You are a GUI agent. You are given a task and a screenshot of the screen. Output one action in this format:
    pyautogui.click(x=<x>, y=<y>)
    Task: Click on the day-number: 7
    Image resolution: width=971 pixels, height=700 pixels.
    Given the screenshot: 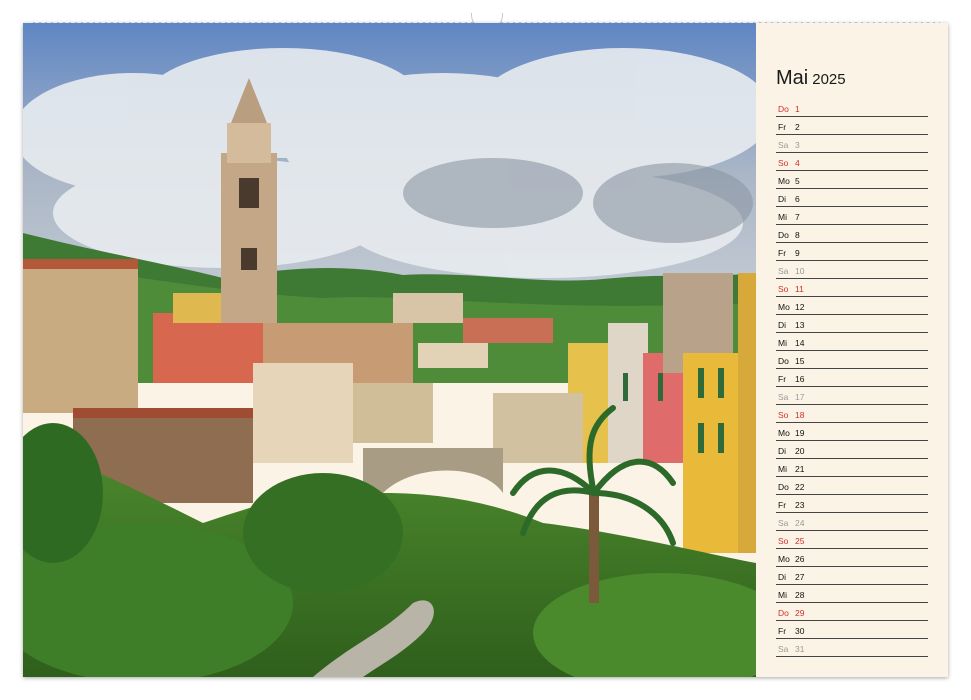 What is the action you would take?
    pyautogui.click(x=797, y=217)
    